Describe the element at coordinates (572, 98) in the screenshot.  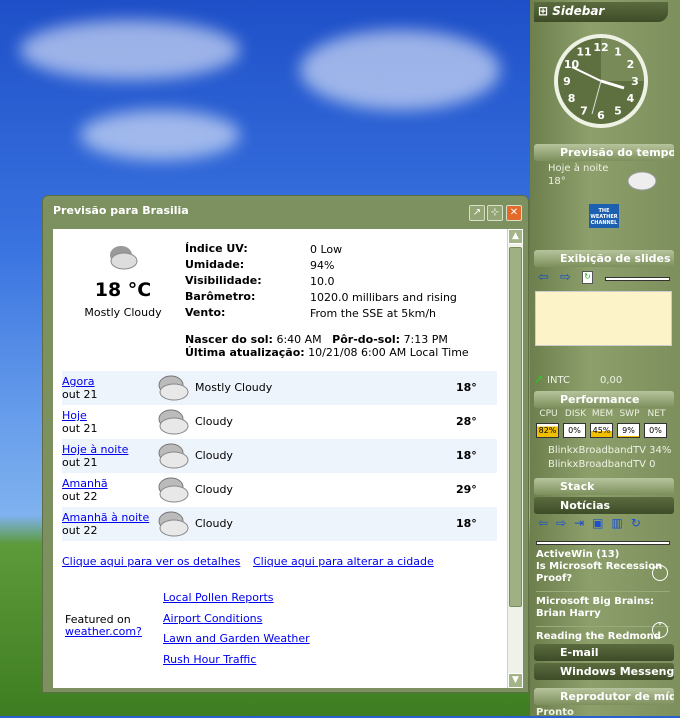
I see `clock-number: 8` at that location.